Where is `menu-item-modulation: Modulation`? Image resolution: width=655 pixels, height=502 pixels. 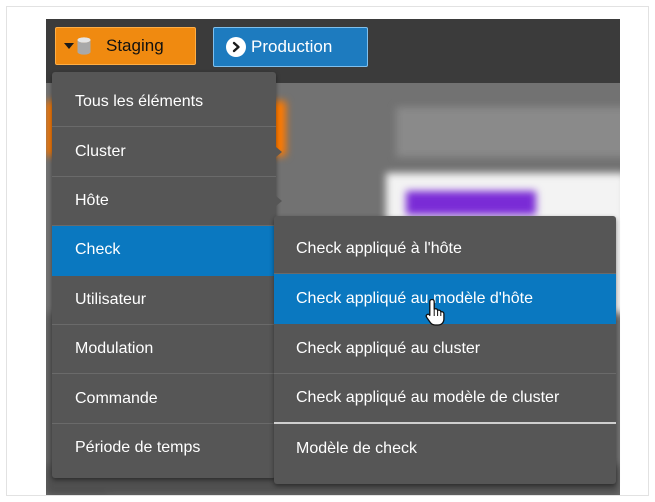
menu-item-modulation: Modulation is located at coordinates (164, 350).